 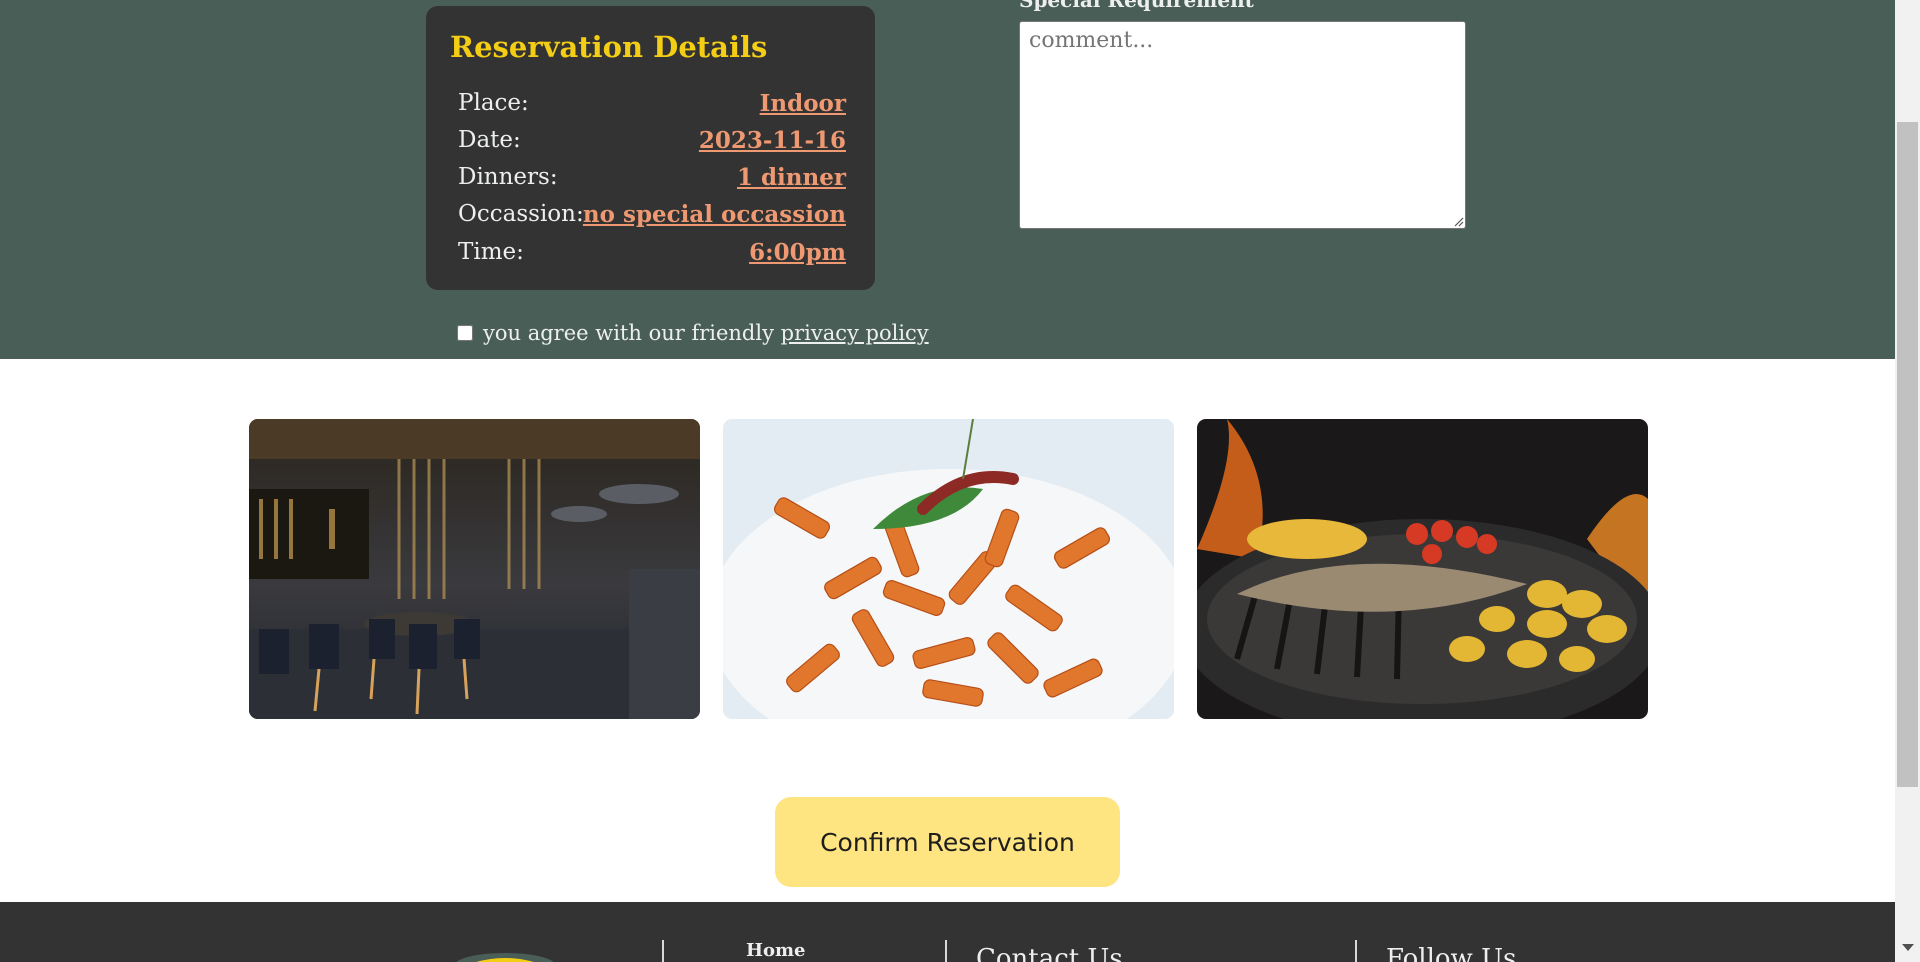 What do you see at coordinates (474, 569) in the screenshot?
I see `restaurant-interior-image` at bounding box center [474, 569].